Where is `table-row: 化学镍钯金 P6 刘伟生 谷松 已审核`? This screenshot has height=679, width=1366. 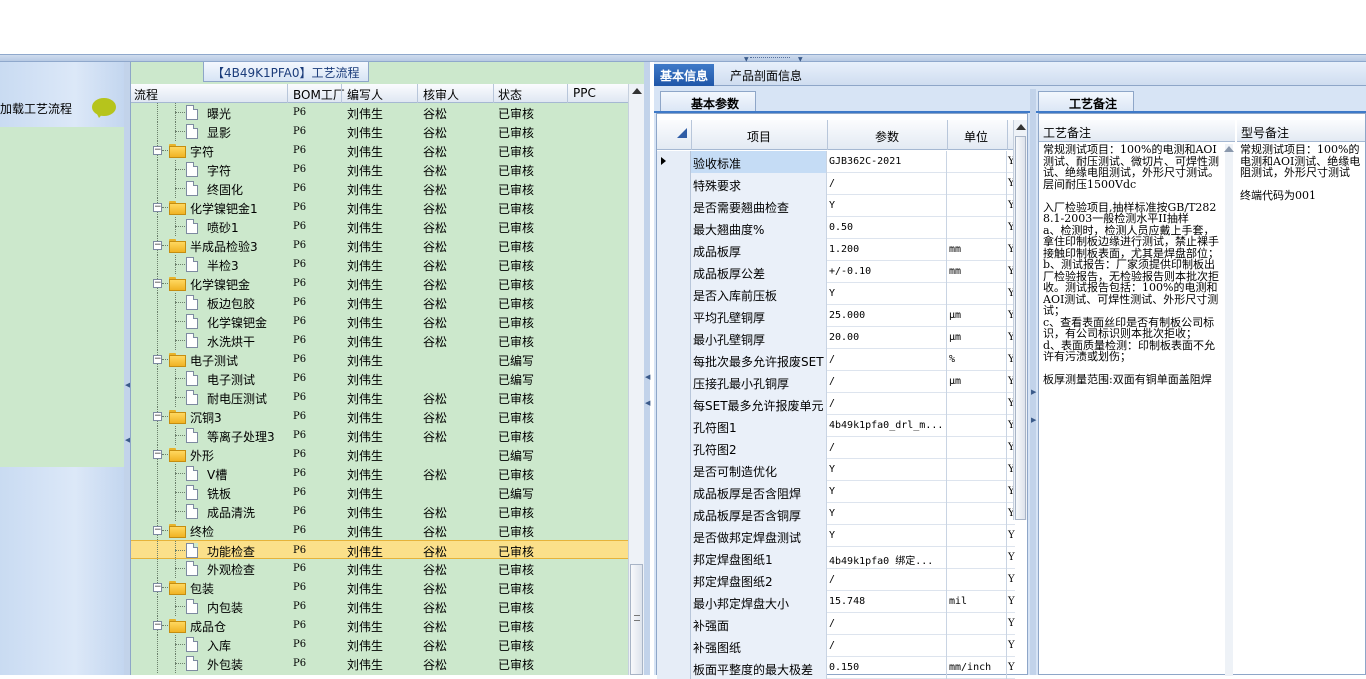 table-row: 化学镍钯金 P6 刘伟生 谷松 已审核 is located at coordinates (380, 321).